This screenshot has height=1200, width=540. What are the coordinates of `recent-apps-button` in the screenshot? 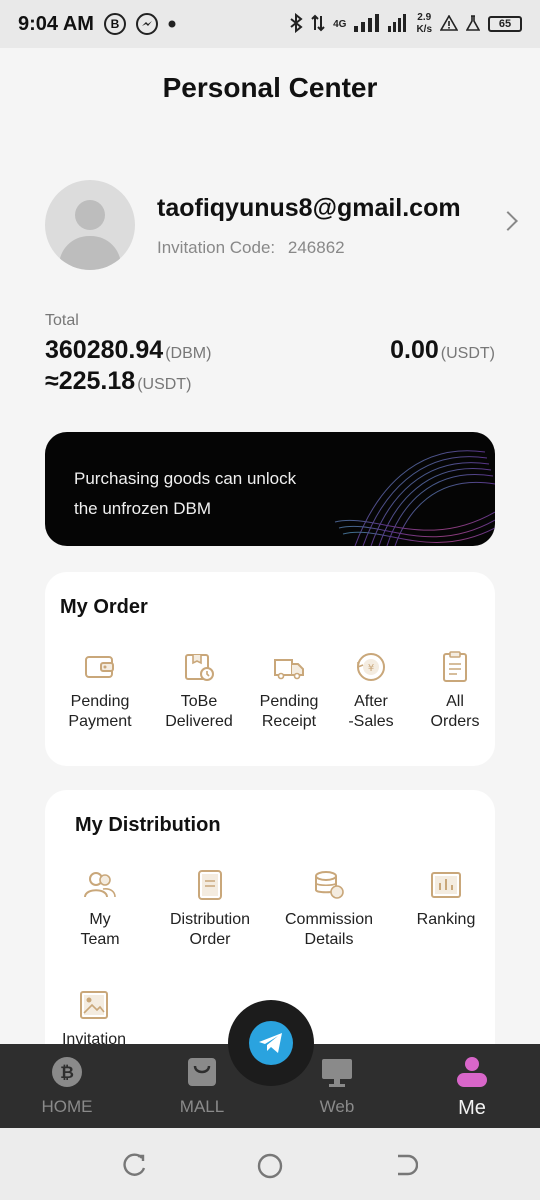 It's located at (135, 1167).